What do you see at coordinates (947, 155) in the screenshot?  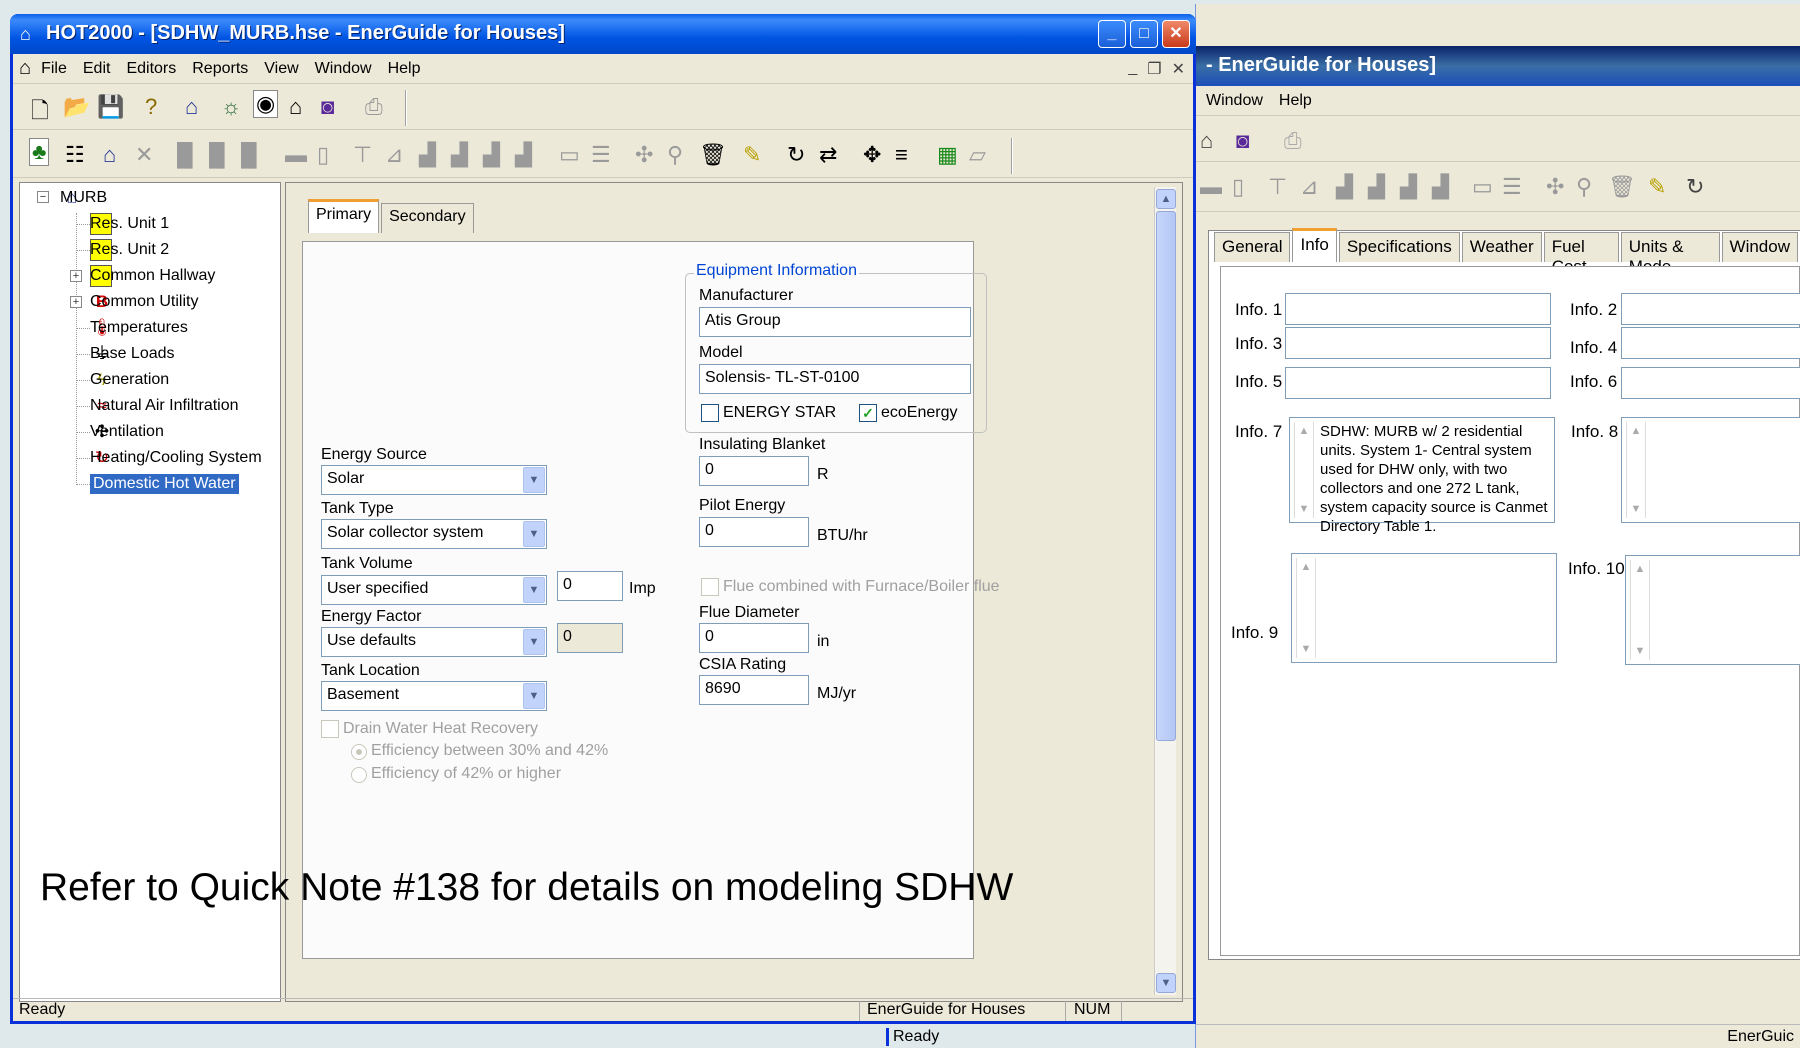 I see `calculator-icon: ▦` at bounding box center [947, 155].